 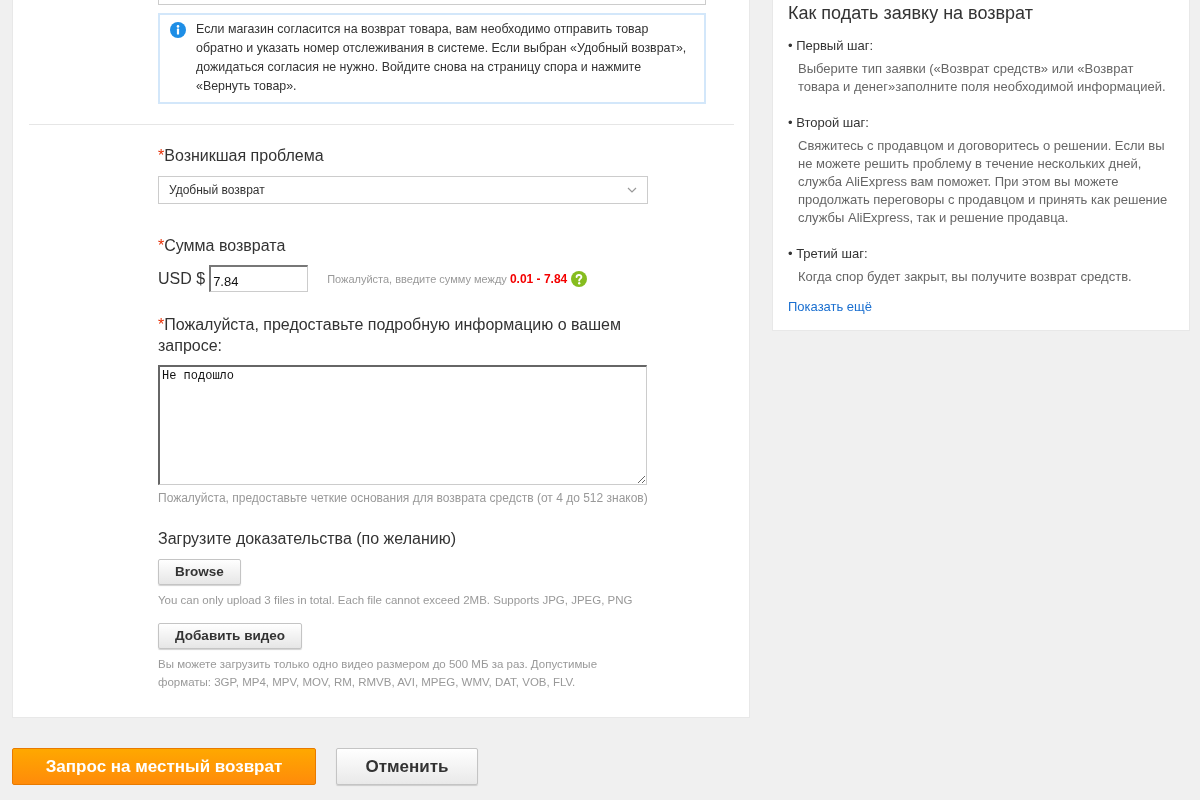 What do you see at coordinates (259, 278) in the screenshot?
I see `amount-field: 7.84` at bounding box center [259, 278].